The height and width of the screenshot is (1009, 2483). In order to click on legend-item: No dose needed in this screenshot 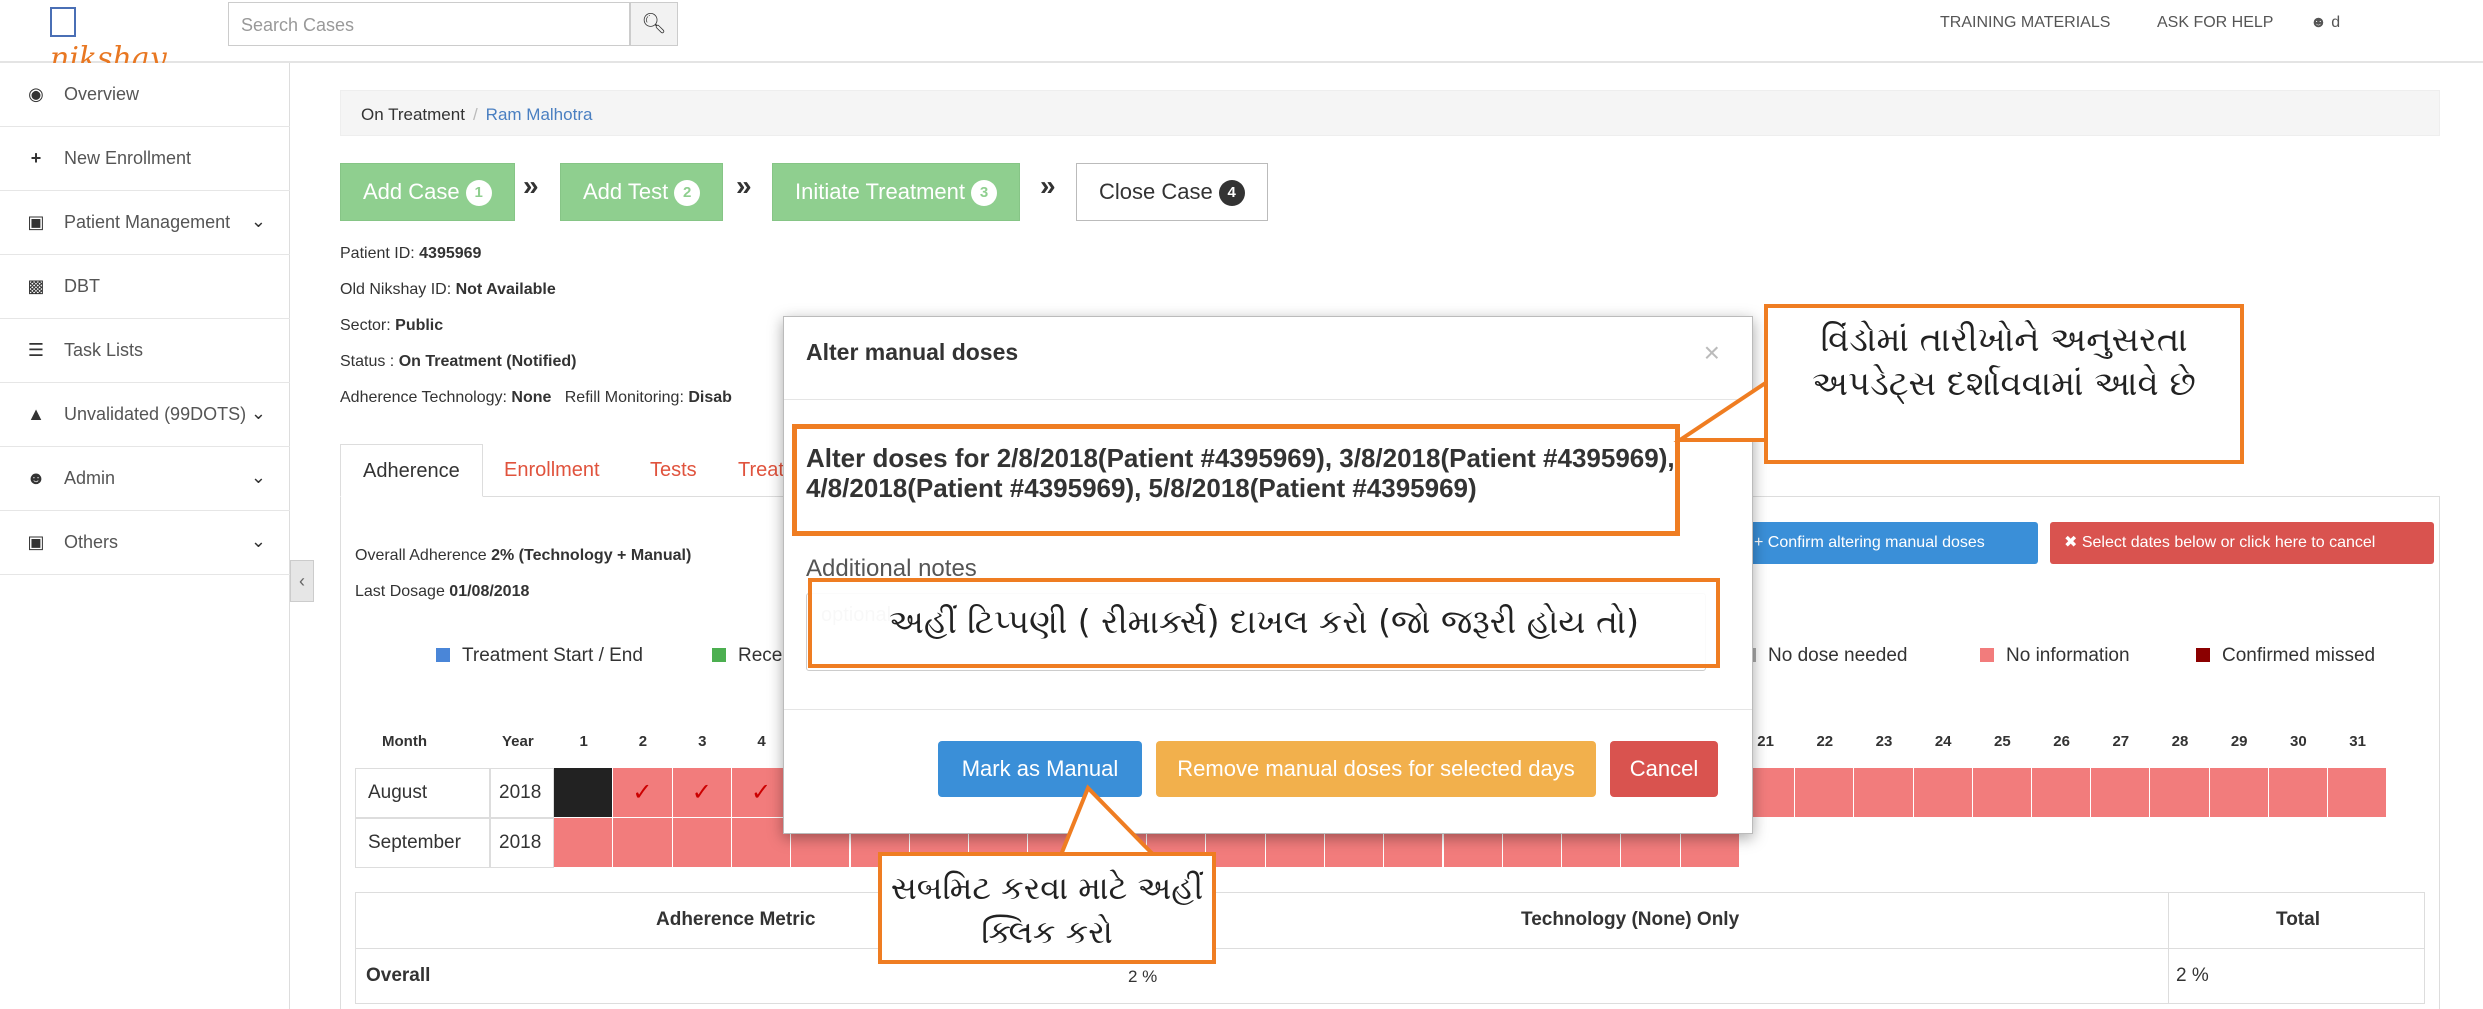, I will do `click(1828, 656)`.